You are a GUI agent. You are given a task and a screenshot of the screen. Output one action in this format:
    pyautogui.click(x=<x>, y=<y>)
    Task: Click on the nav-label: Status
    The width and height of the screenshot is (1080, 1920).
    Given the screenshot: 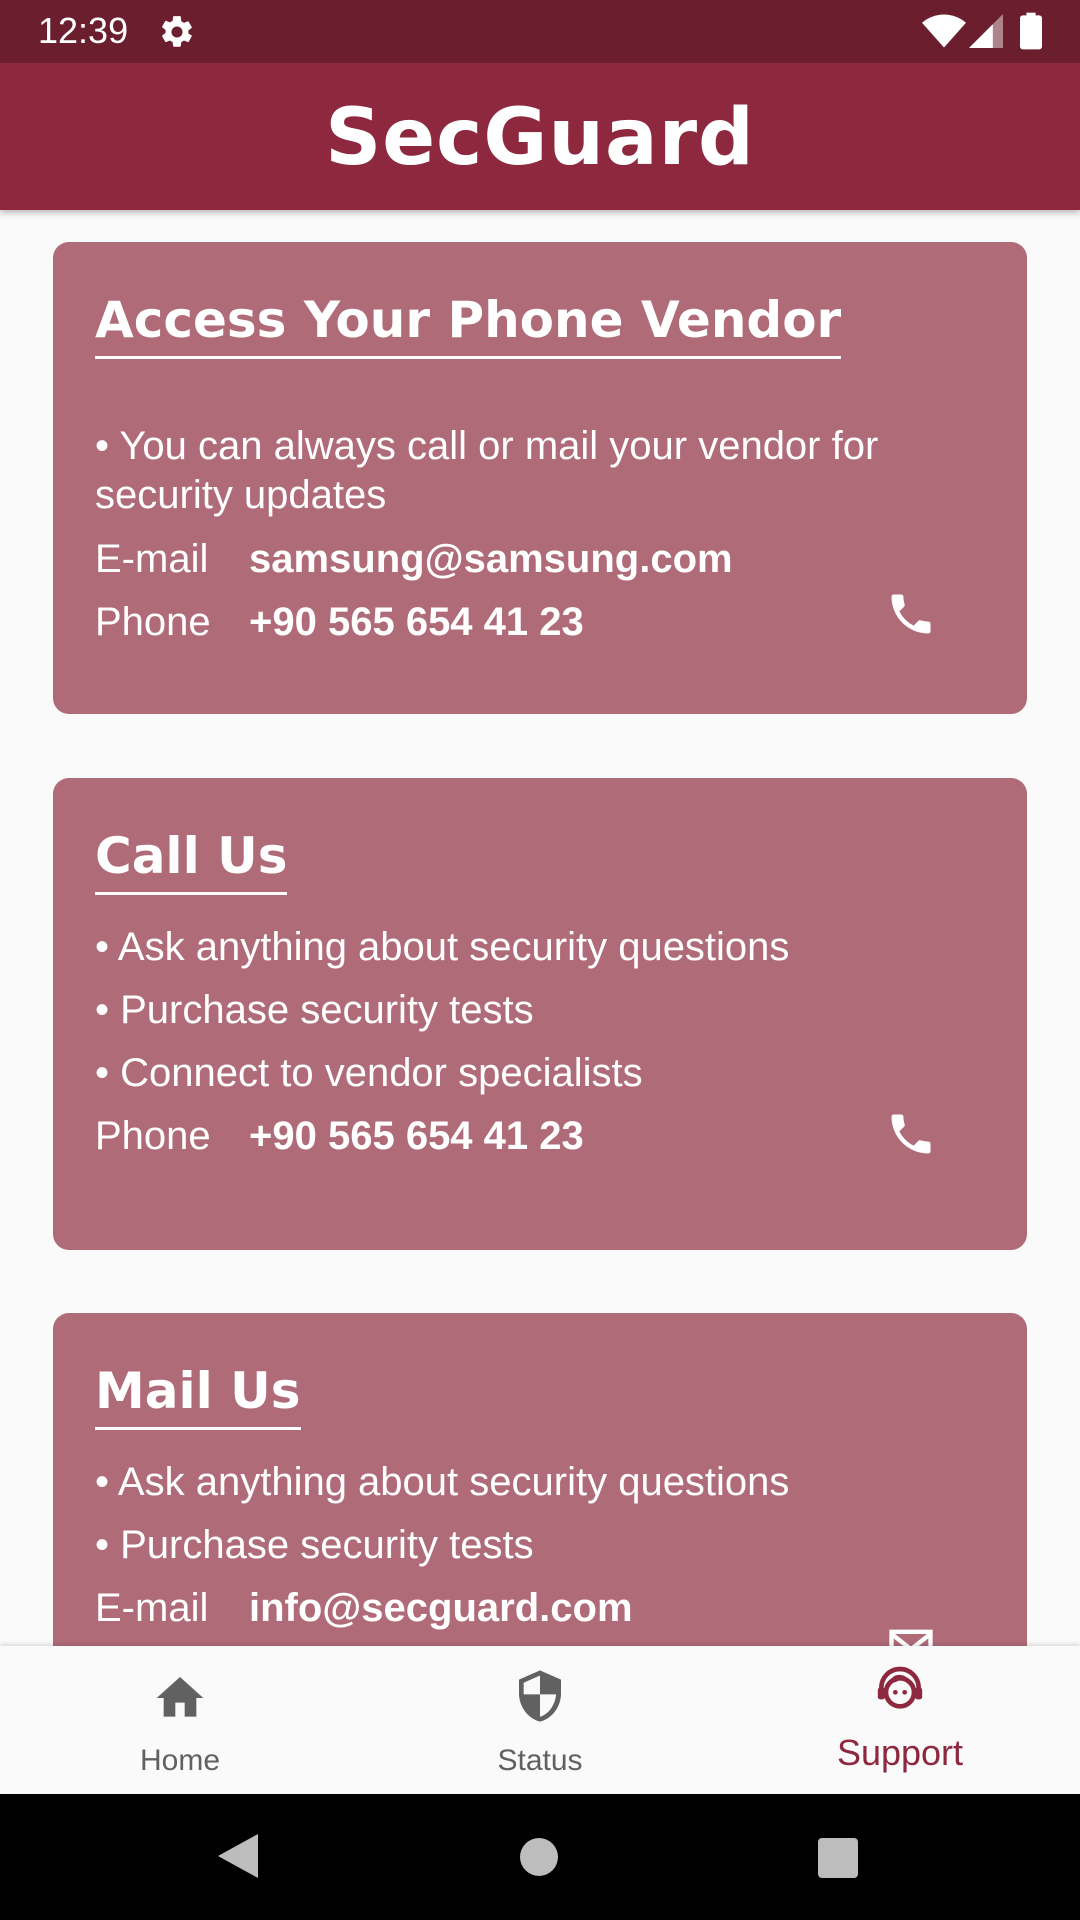 What is the action you would take?
    pyautogui.click(x=540, y=1760)
    